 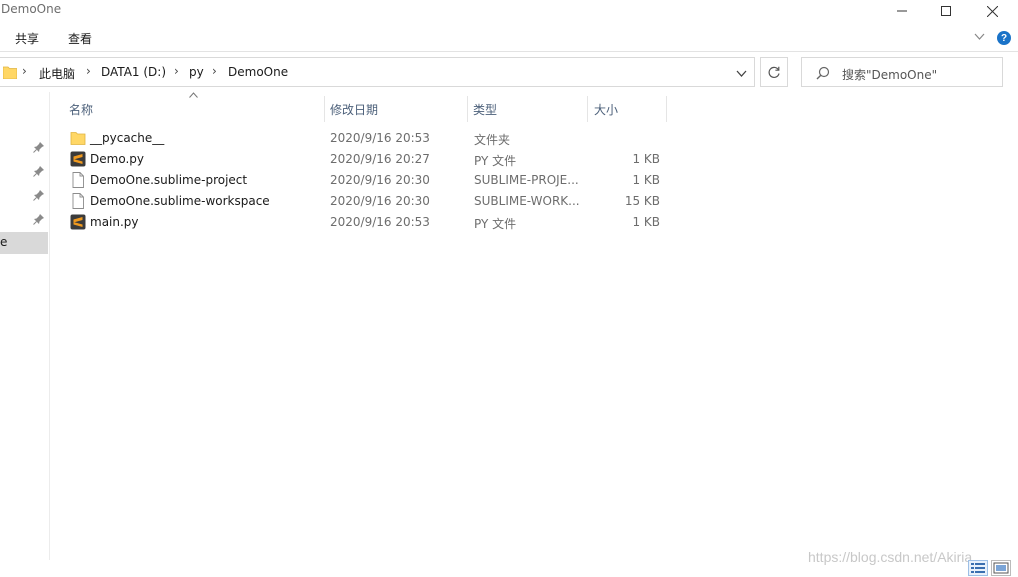 I want to click on large-icons-view-icon, so click(x=1001, y=568).